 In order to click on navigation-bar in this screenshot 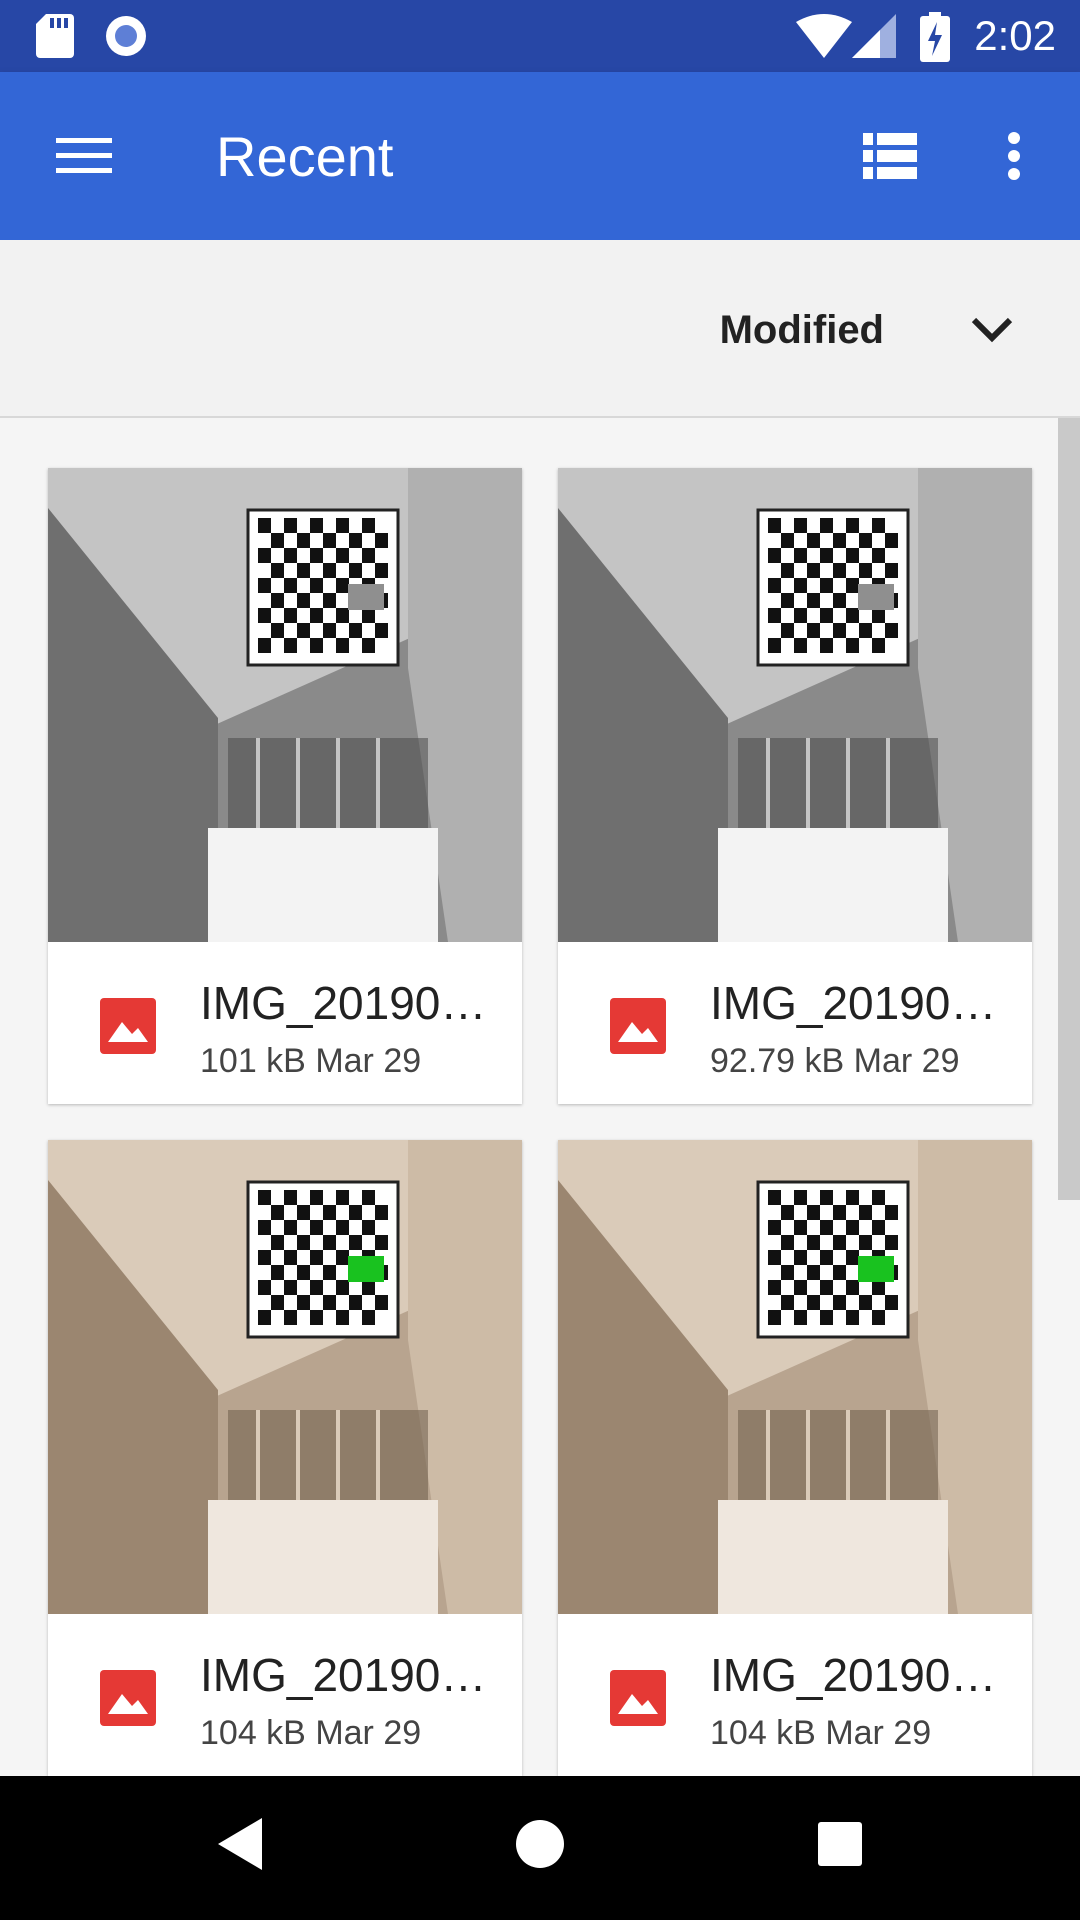, I will do `click(540, 1848)`.